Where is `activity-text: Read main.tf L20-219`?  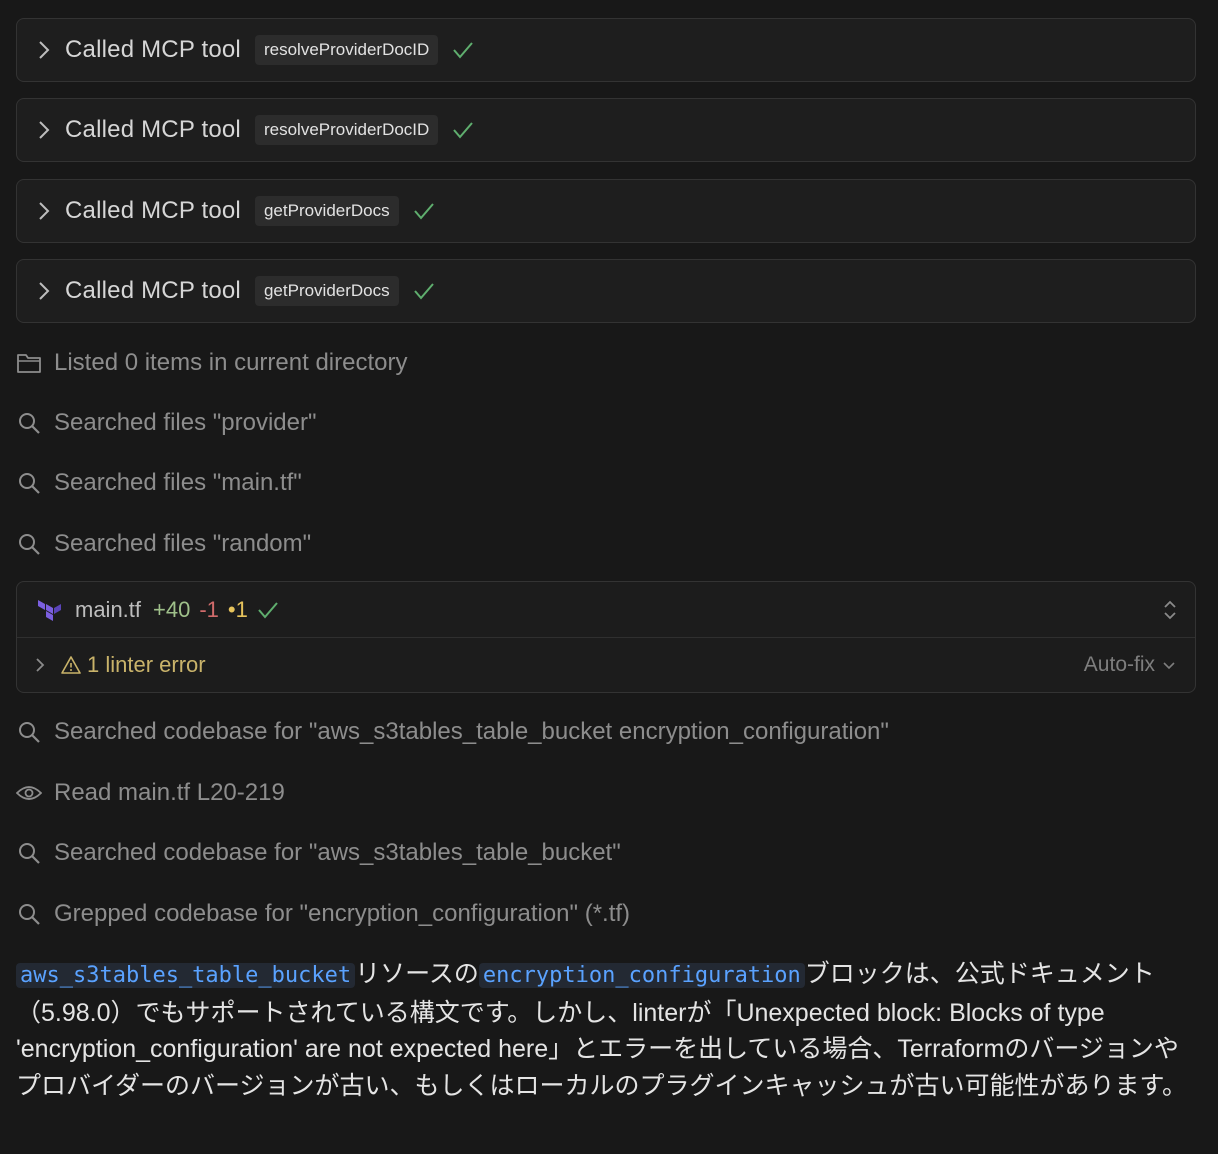
activity-text: Read main.tf L20-219 is located at coordinates (169, 792).